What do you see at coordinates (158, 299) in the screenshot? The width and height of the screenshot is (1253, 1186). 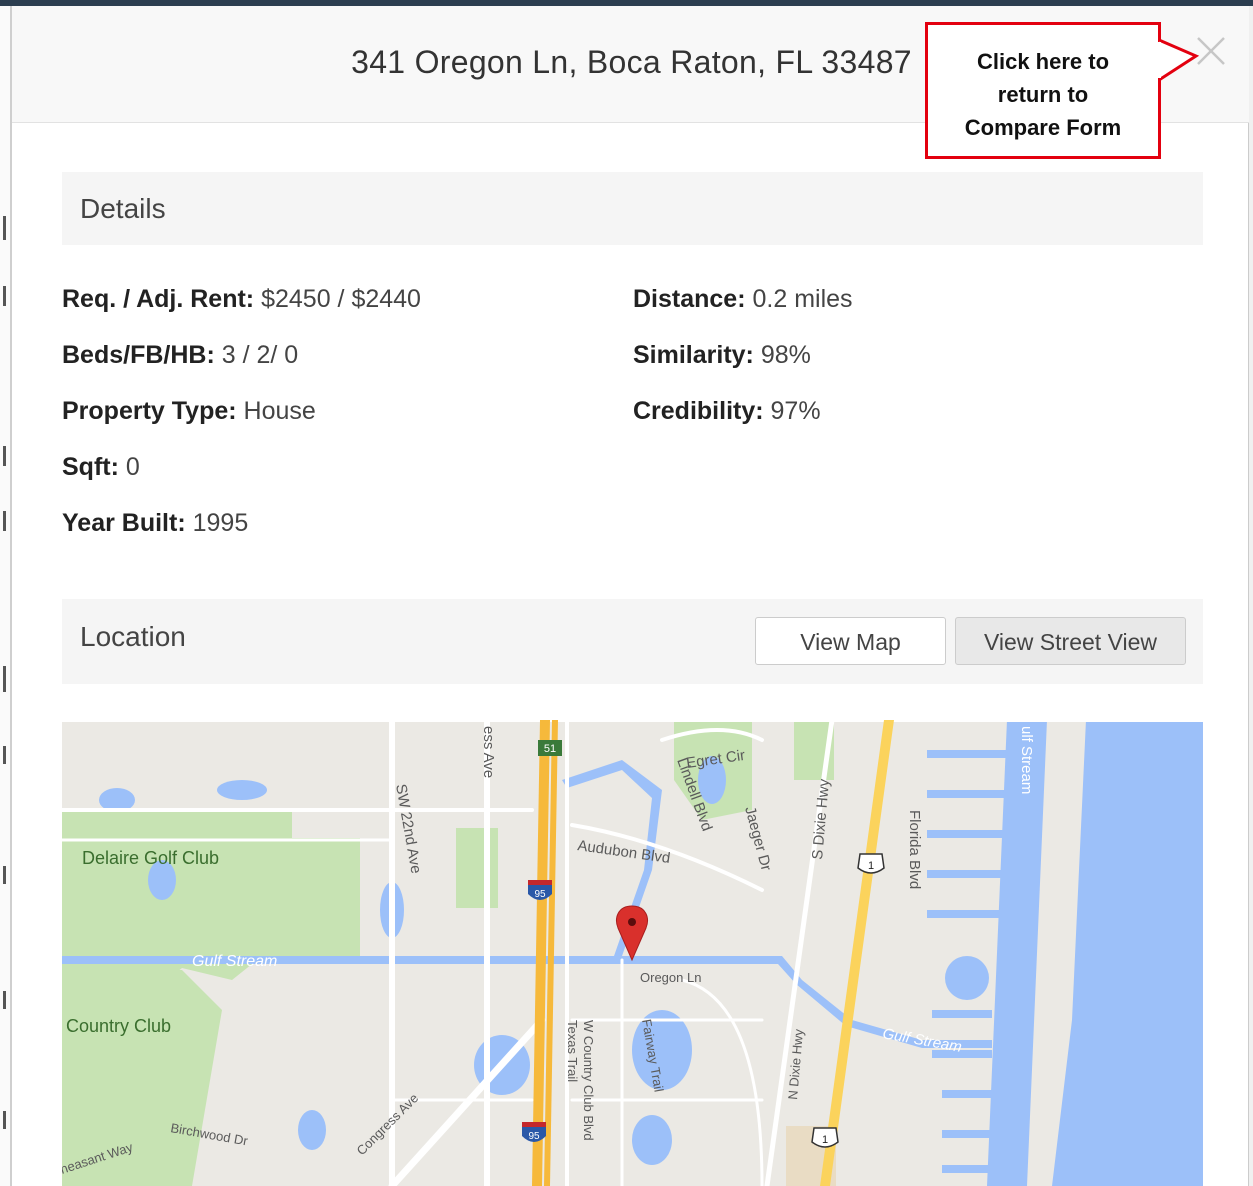 I see `detail-label: Req. / Adj. Rent:` at bounding box center [158, 299].